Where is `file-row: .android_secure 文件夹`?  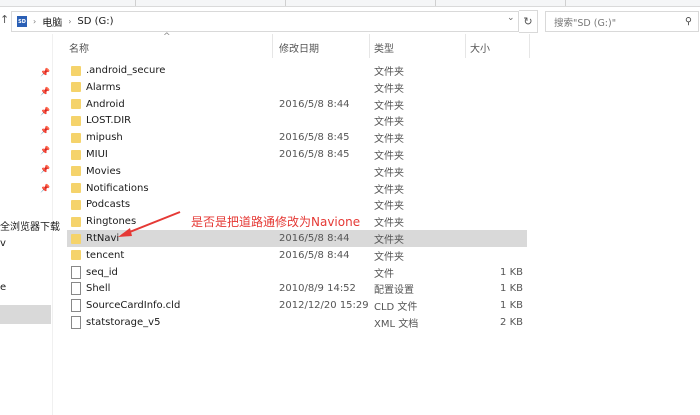 file-row: .android_secure 文件夹 is located at coordinates (297, 70).